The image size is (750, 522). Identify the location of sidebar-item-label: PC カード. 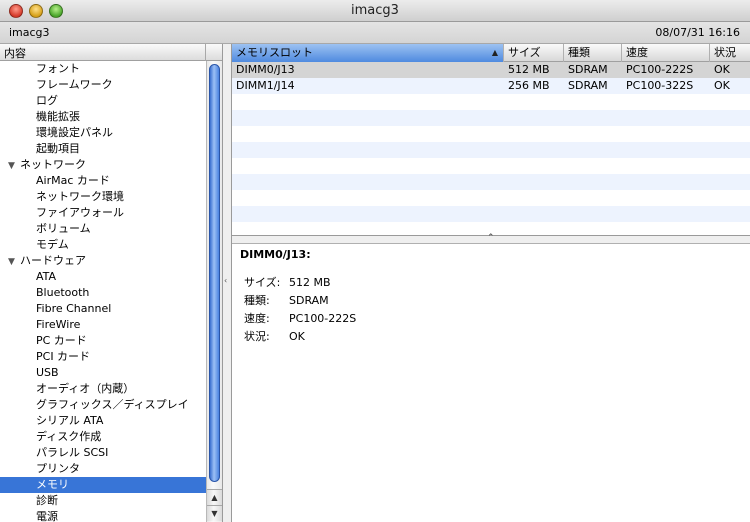
(61, 340).